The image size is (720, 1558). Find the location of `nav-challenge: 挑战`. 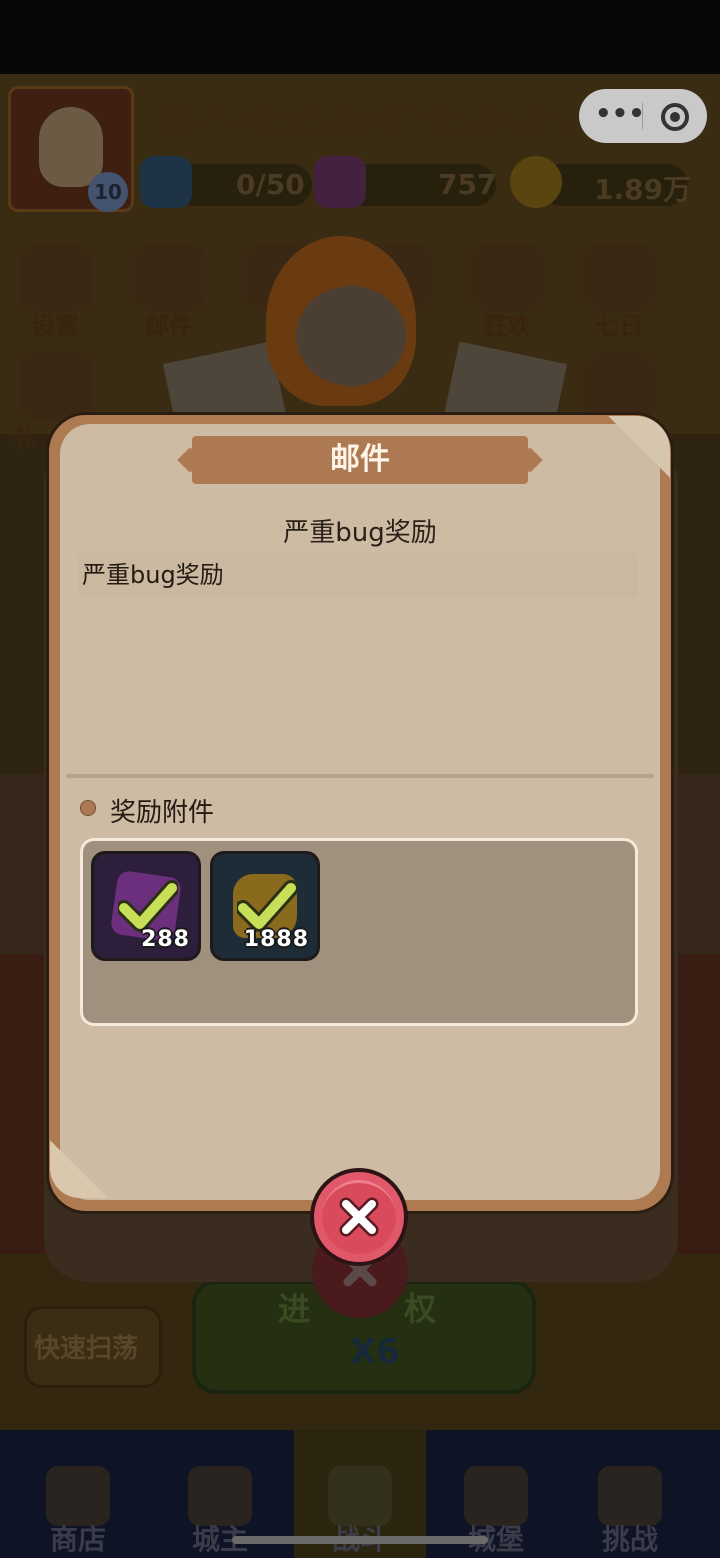

nav-challenge: 挑战 is located at coordinates (630, 1494).